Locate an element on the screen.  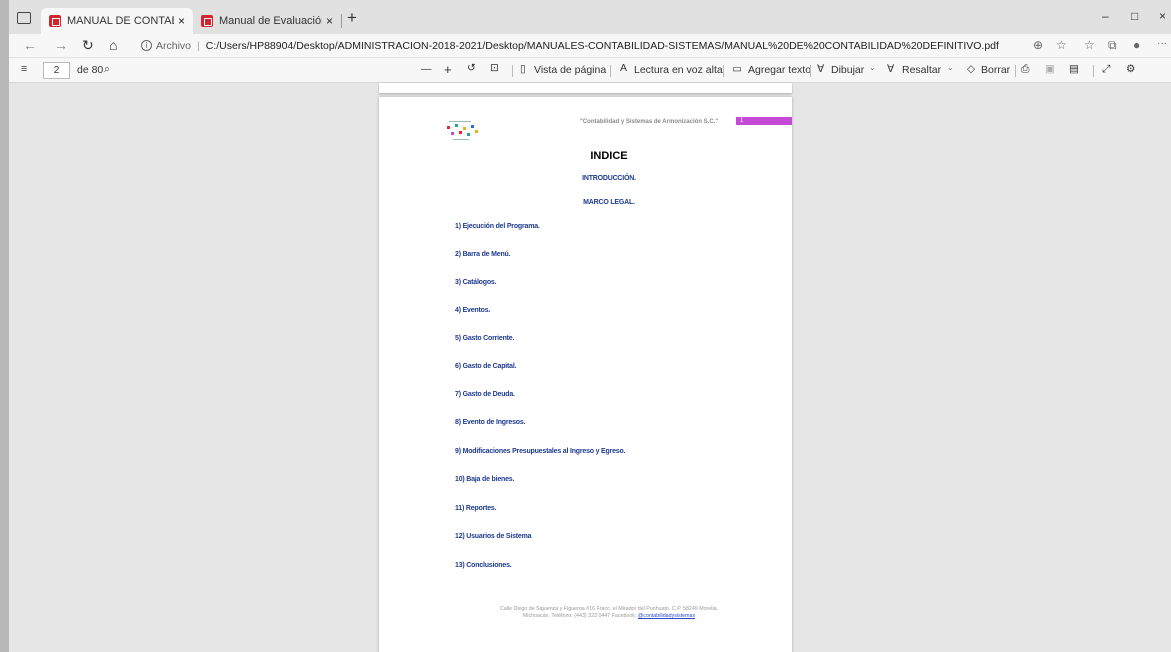
previous-page-edge is located at coordinates (585, 88).